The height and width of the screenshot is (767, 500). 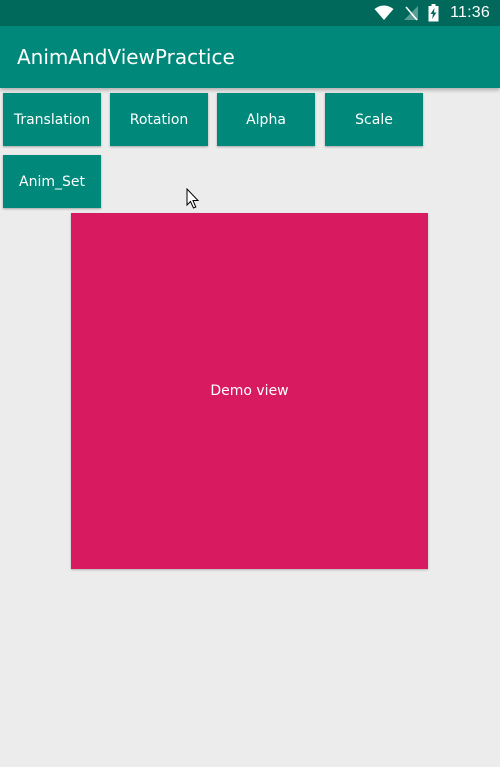 I want to click on status-icons: 11:36, so click(x=432, y=13).